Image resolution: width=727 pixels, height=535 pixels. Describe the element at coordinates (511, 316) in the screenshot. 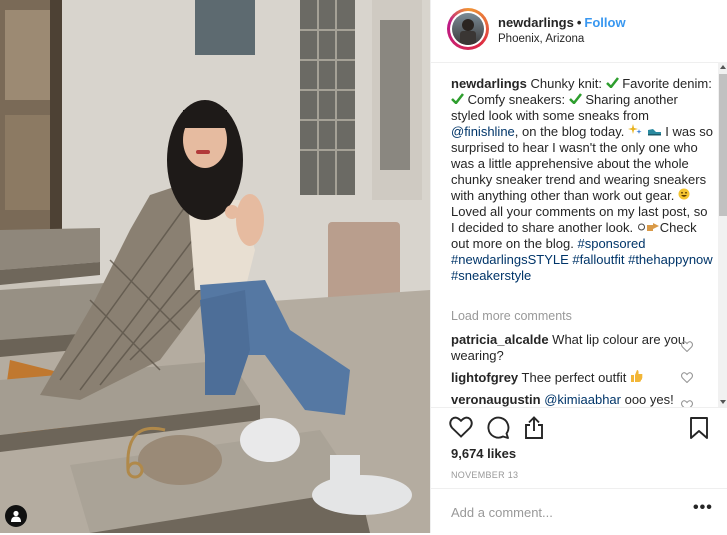

I see `load-more-comments-button: Load more comments` at that location.